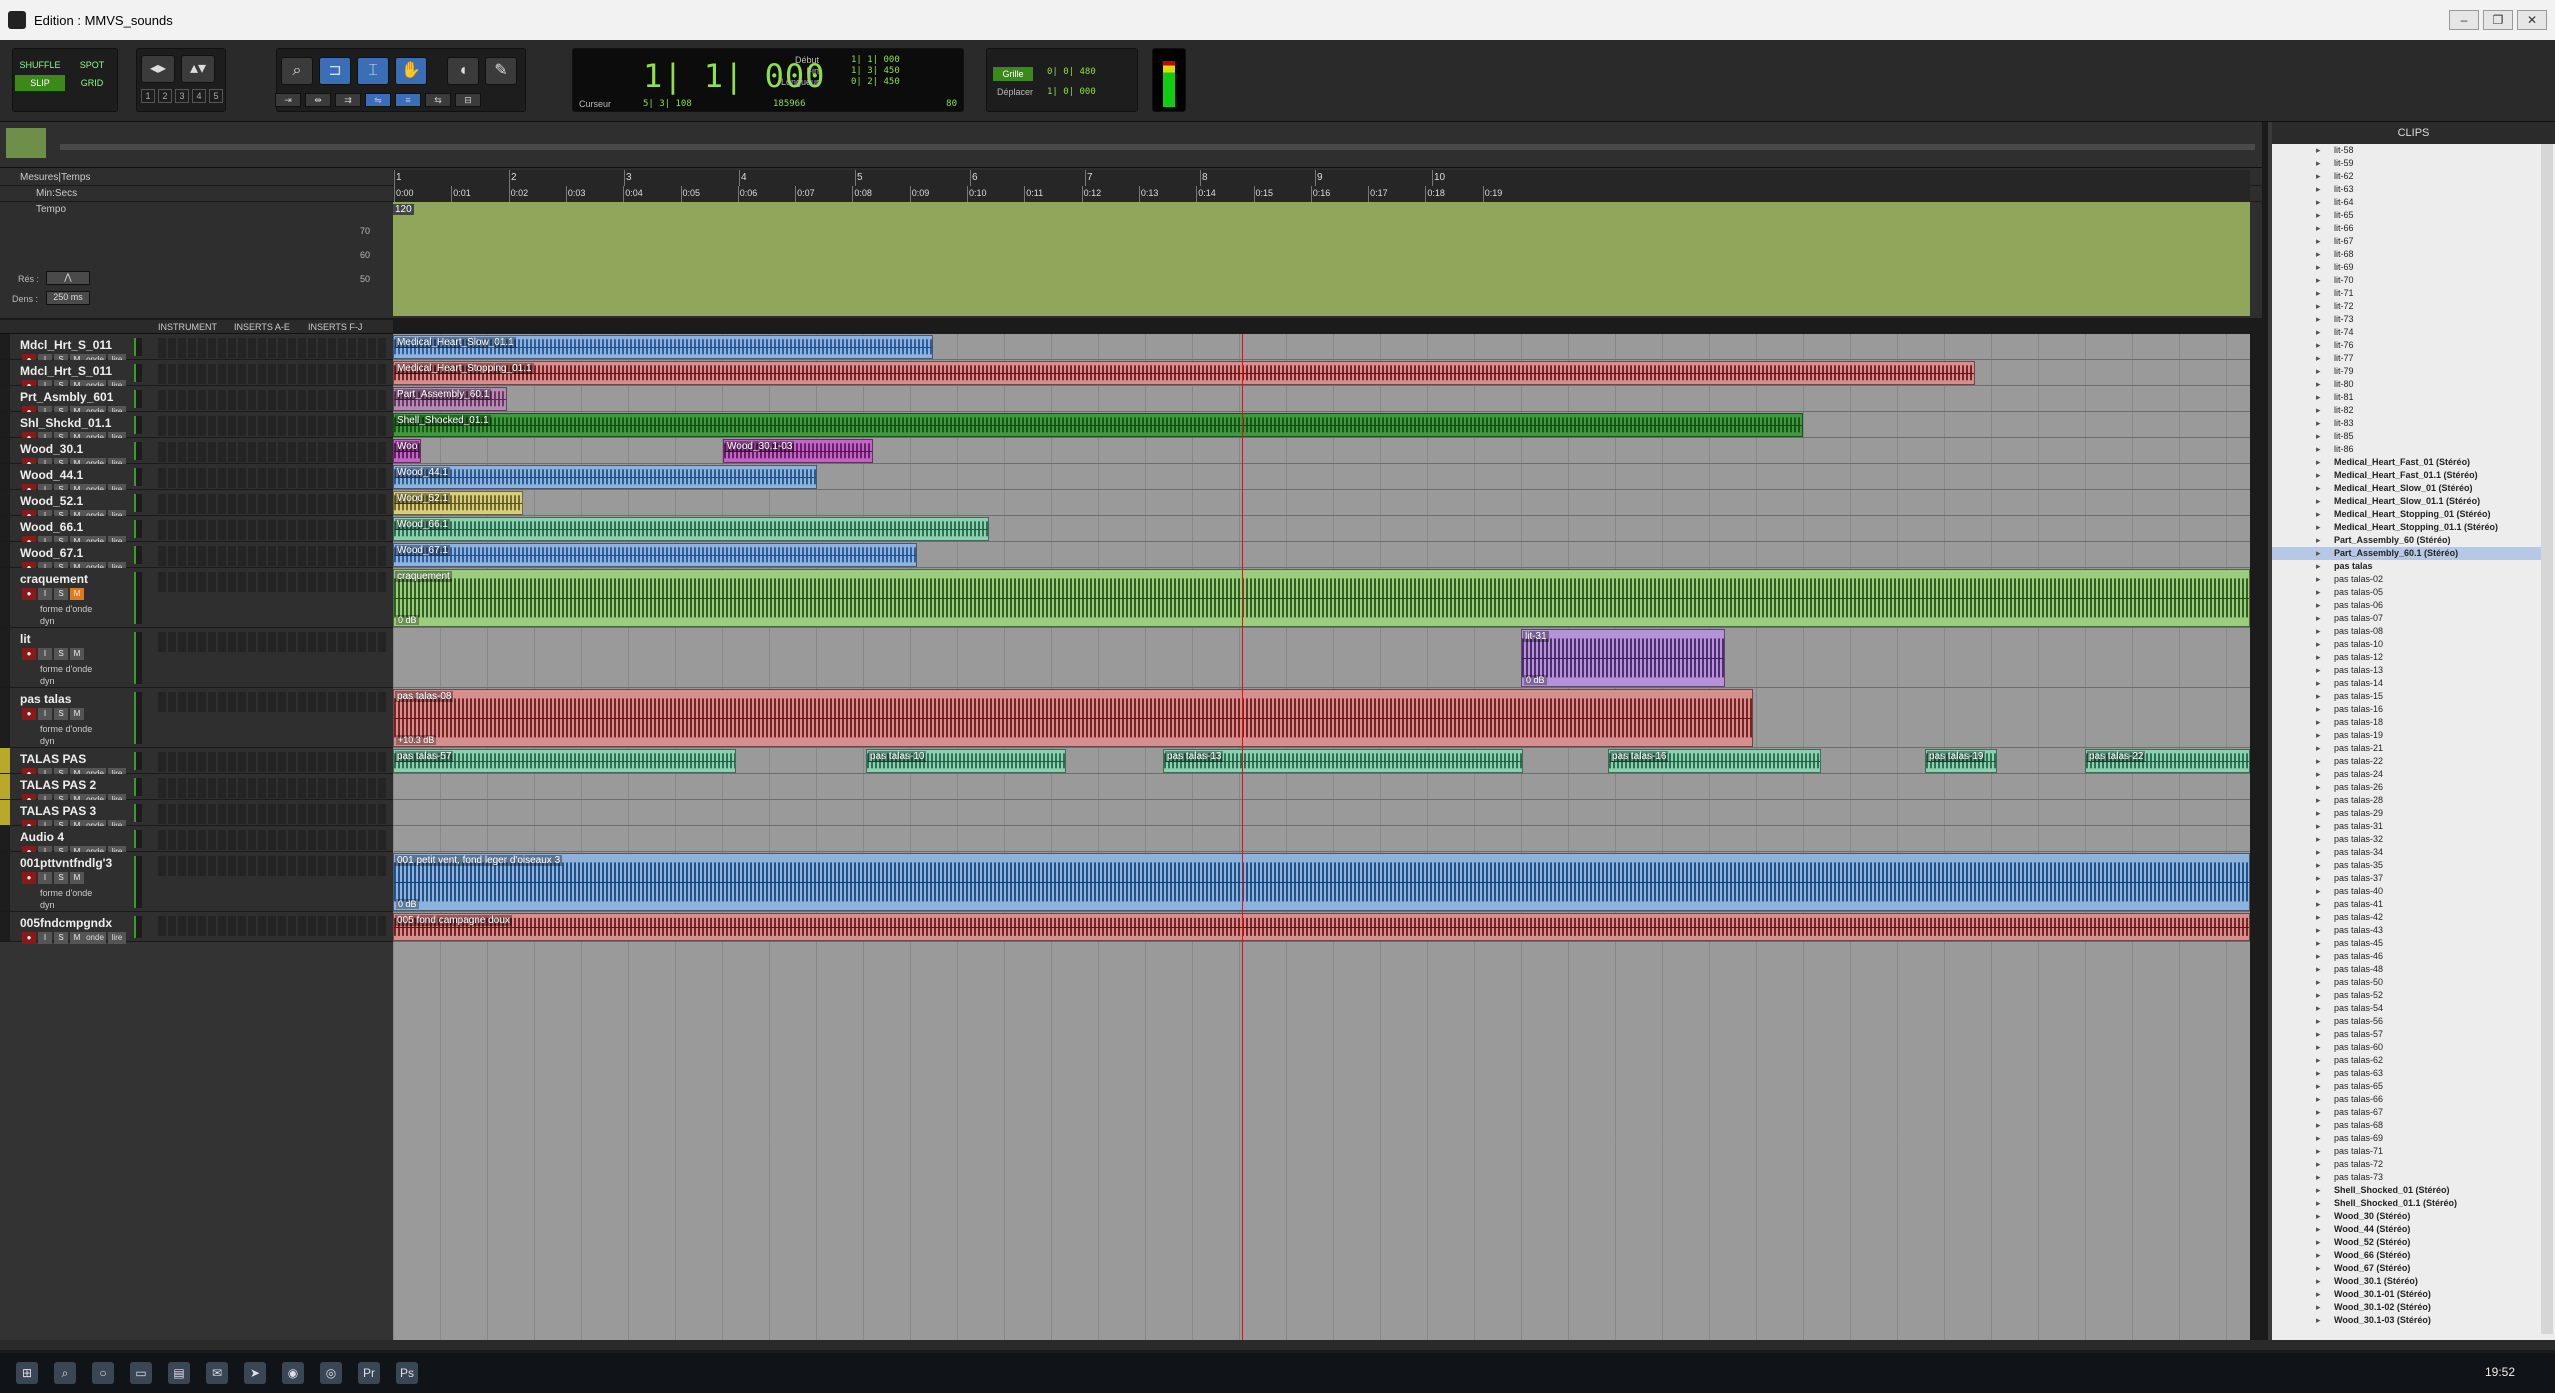 This screenshot has width=2555, height=1393. What do you see at coordinates (196, 718) in the screenshot?
I see `track-header: pas talas ● I S M forme d'onde dyn` at bounding box center [196, 718].